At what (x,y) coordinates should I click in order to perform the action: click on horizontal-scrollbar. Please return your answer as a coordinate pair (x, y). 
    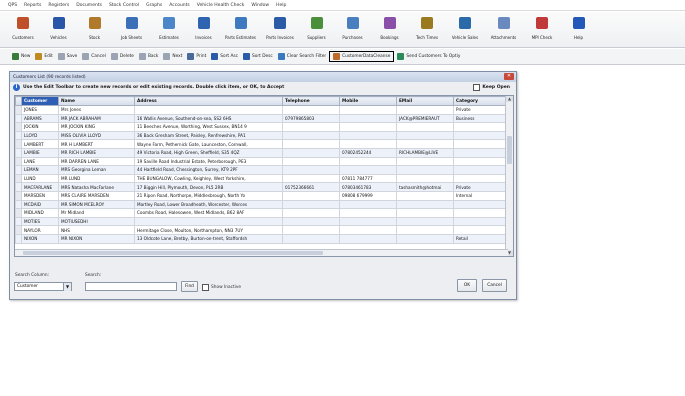
    Looking at the image, I should click on (261, 252).